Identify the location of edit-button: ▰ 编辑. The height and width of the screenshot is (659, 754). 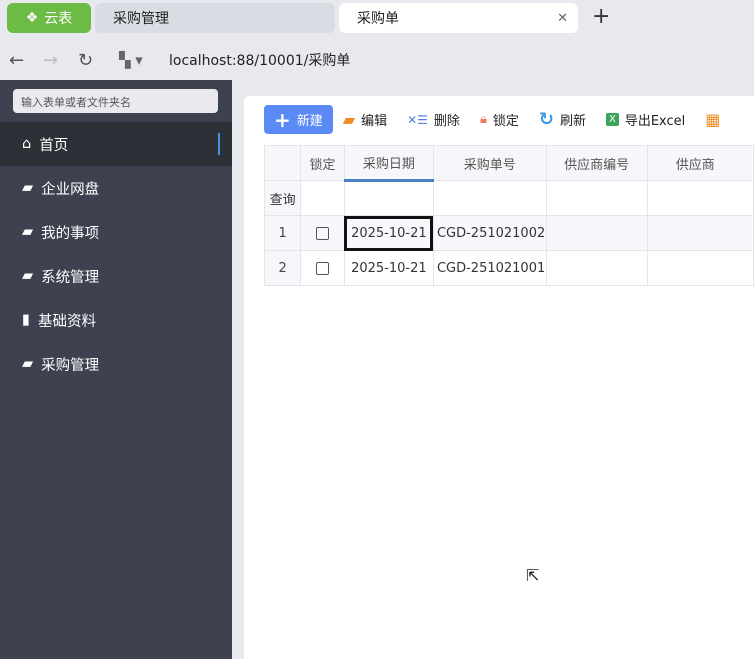
(365, 119).